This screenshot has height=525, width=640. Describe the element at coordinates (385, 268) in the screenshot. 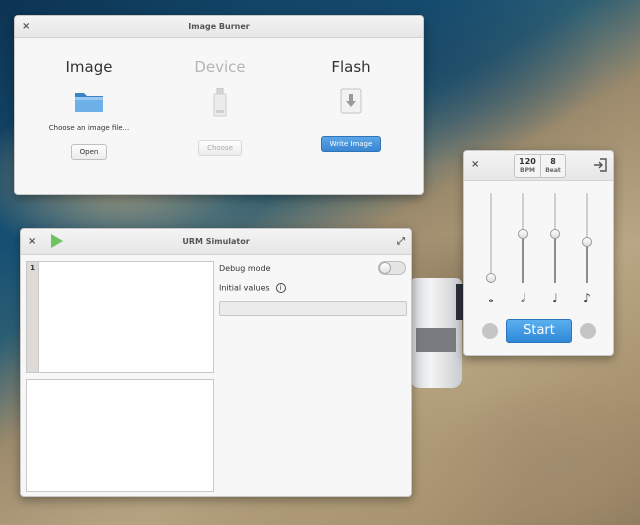

I see `switch-knob` at that location.